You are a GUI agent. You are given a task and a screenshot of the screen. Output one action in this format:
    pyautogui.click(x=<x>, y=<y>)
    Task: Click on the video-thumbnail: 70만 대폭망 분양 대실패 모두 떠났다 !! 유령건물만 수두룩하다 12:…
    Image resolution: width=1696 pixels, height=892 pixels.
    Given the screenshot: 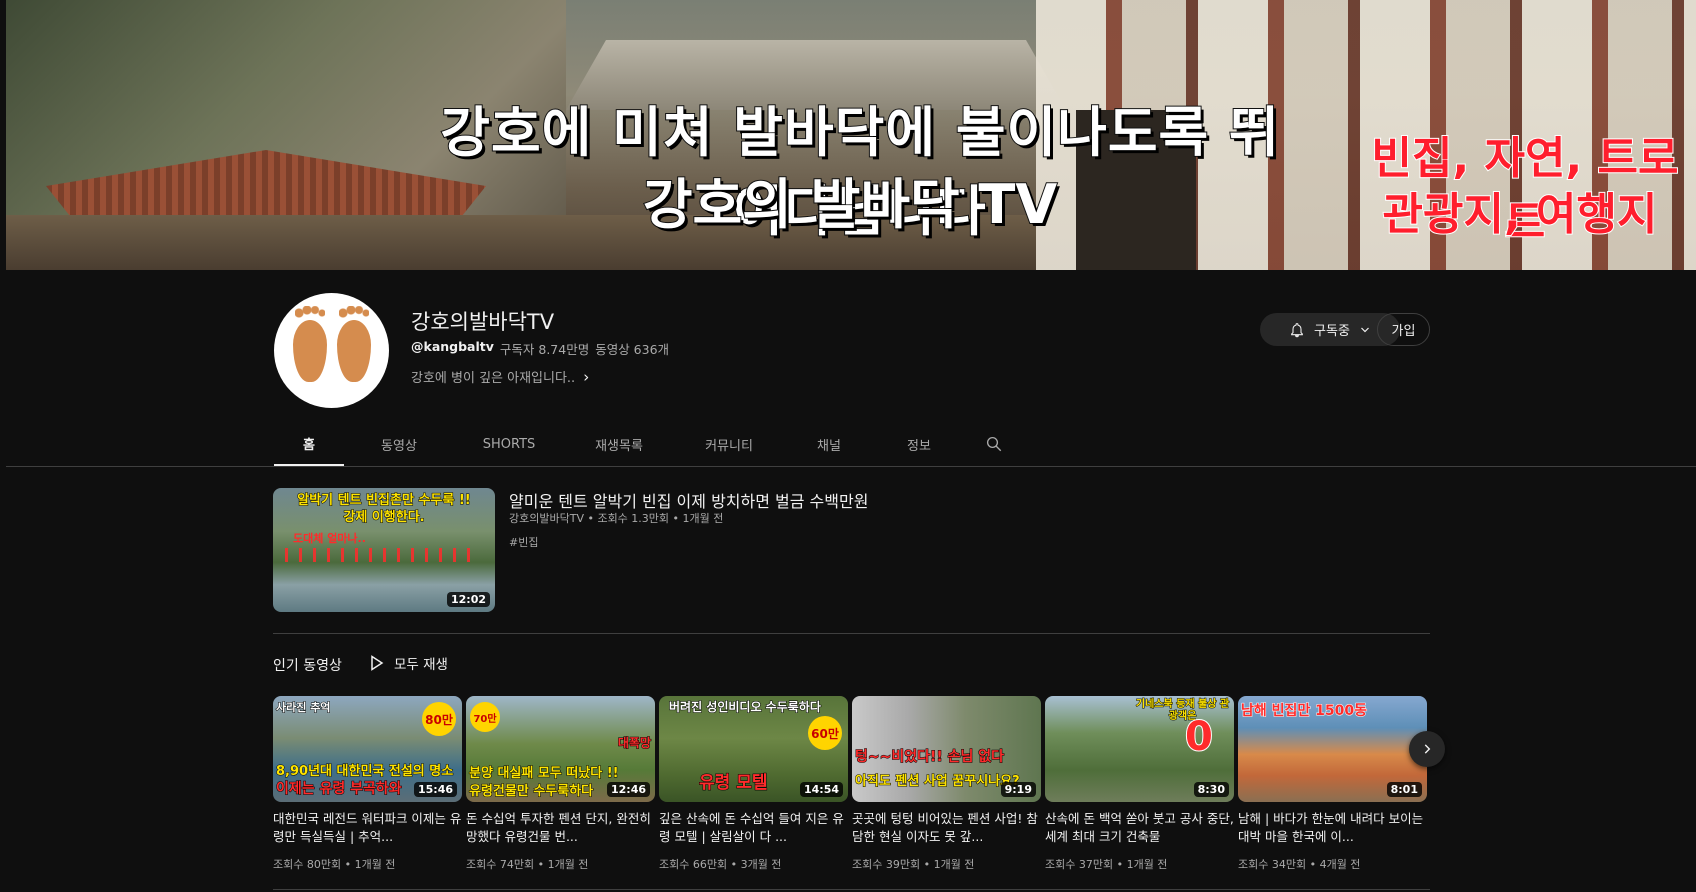 What is the action you would take?
    pyautogui.click(x=560, y=749)
    